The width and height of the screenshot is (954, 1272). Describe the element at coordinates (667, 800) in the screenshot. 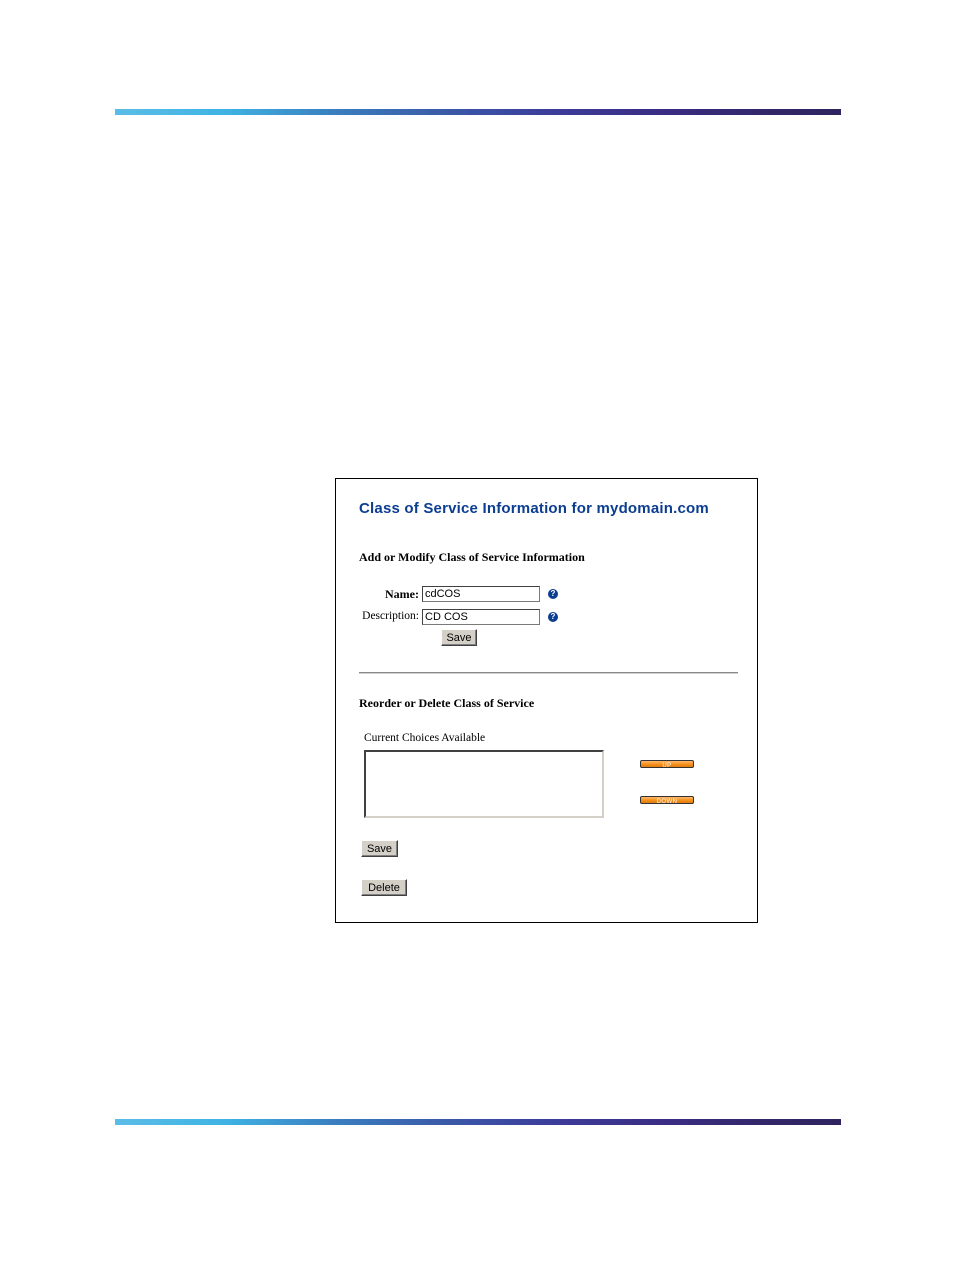

I see `move-down-button: DOWN` at that location.